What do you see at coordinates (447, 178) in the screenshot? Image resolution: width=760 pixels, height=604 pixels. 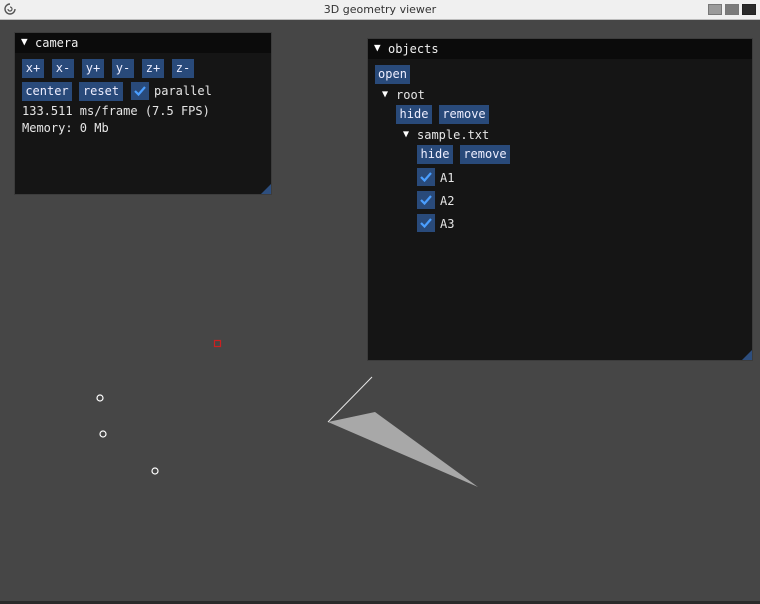 I see `item-label-a1: A1` at bounding box center [447, 178].